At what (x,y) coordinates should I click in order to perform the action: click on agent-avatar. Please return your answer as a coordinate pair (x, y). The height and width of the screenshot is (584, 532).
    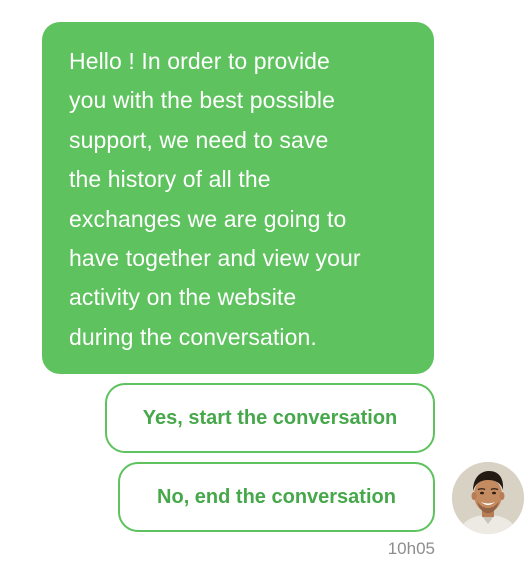
    Looking at the image, I should click on (488, 498).